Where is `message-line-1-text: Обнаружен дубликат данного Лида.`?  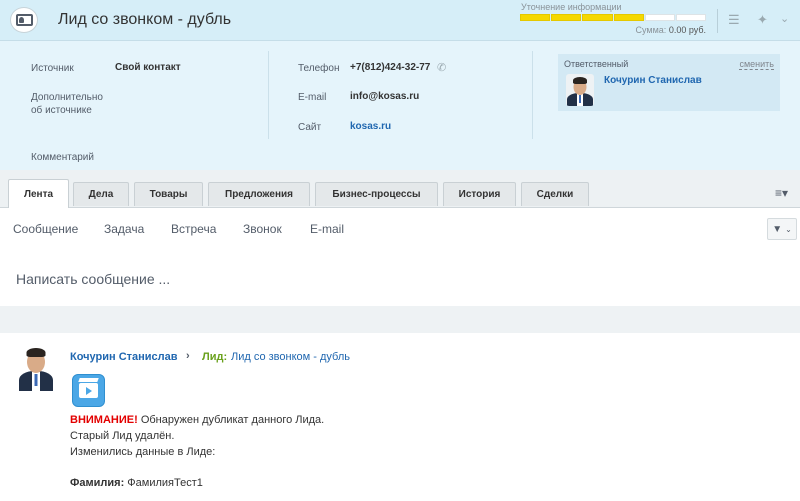
message-line-1-text: Обнаружен дубликат данного Лида. is located at coordinates (231, 420).